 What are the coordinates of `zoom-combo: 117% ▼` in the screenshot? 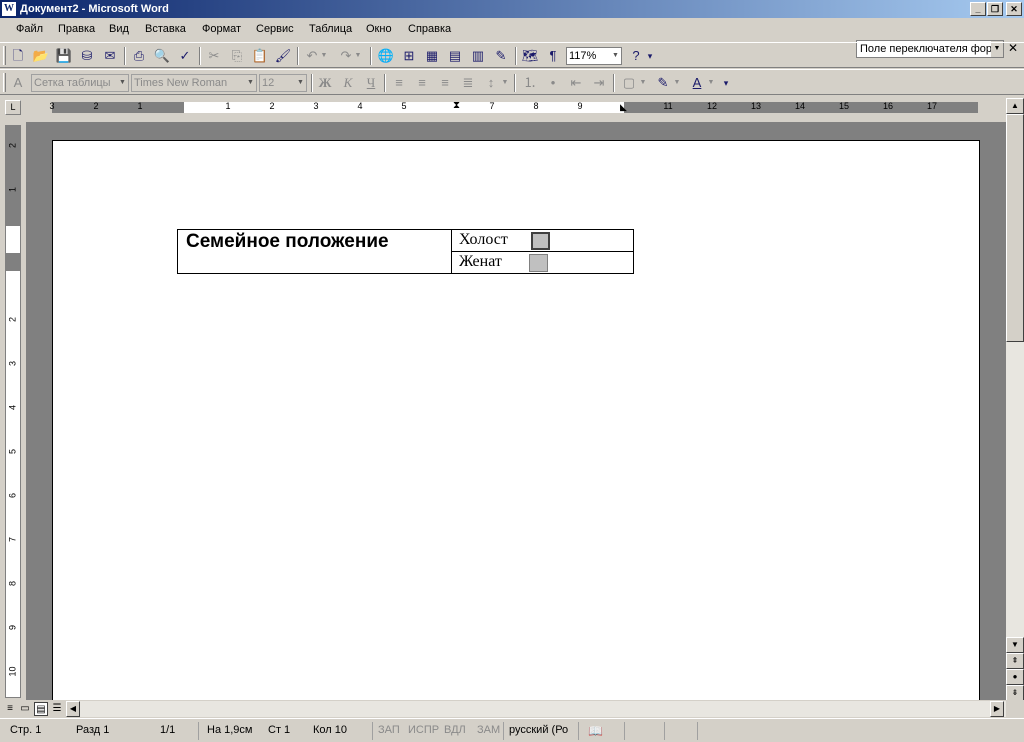 It's located at (594, 56).